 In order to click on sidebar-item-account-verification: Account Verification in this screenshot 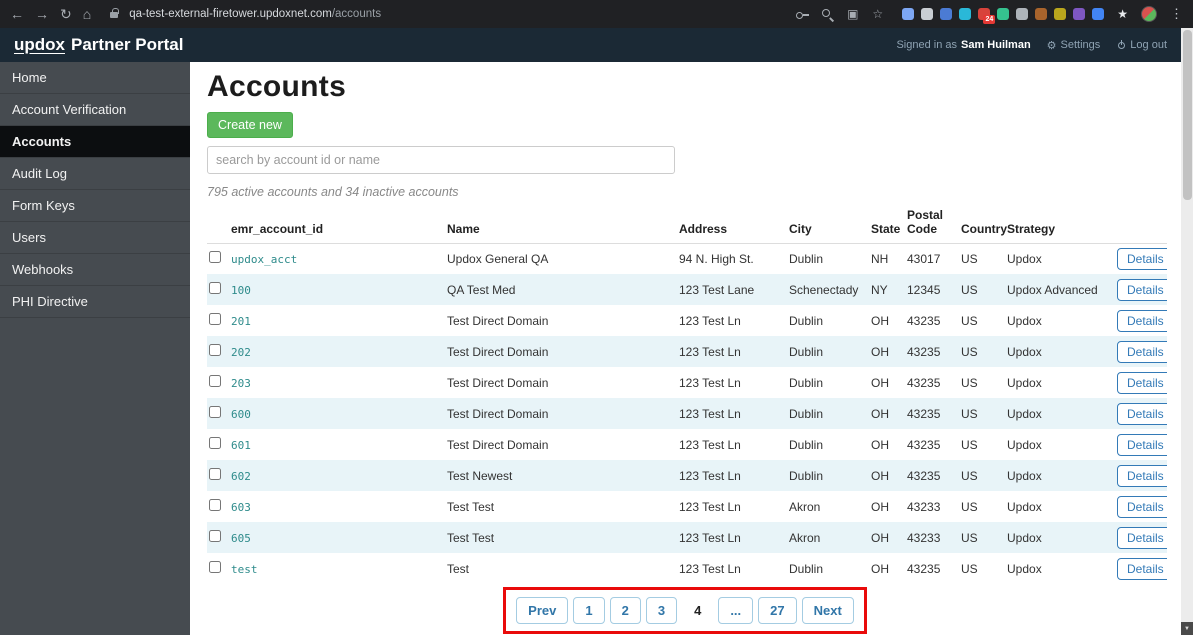, I will do `click(95, 110)`.